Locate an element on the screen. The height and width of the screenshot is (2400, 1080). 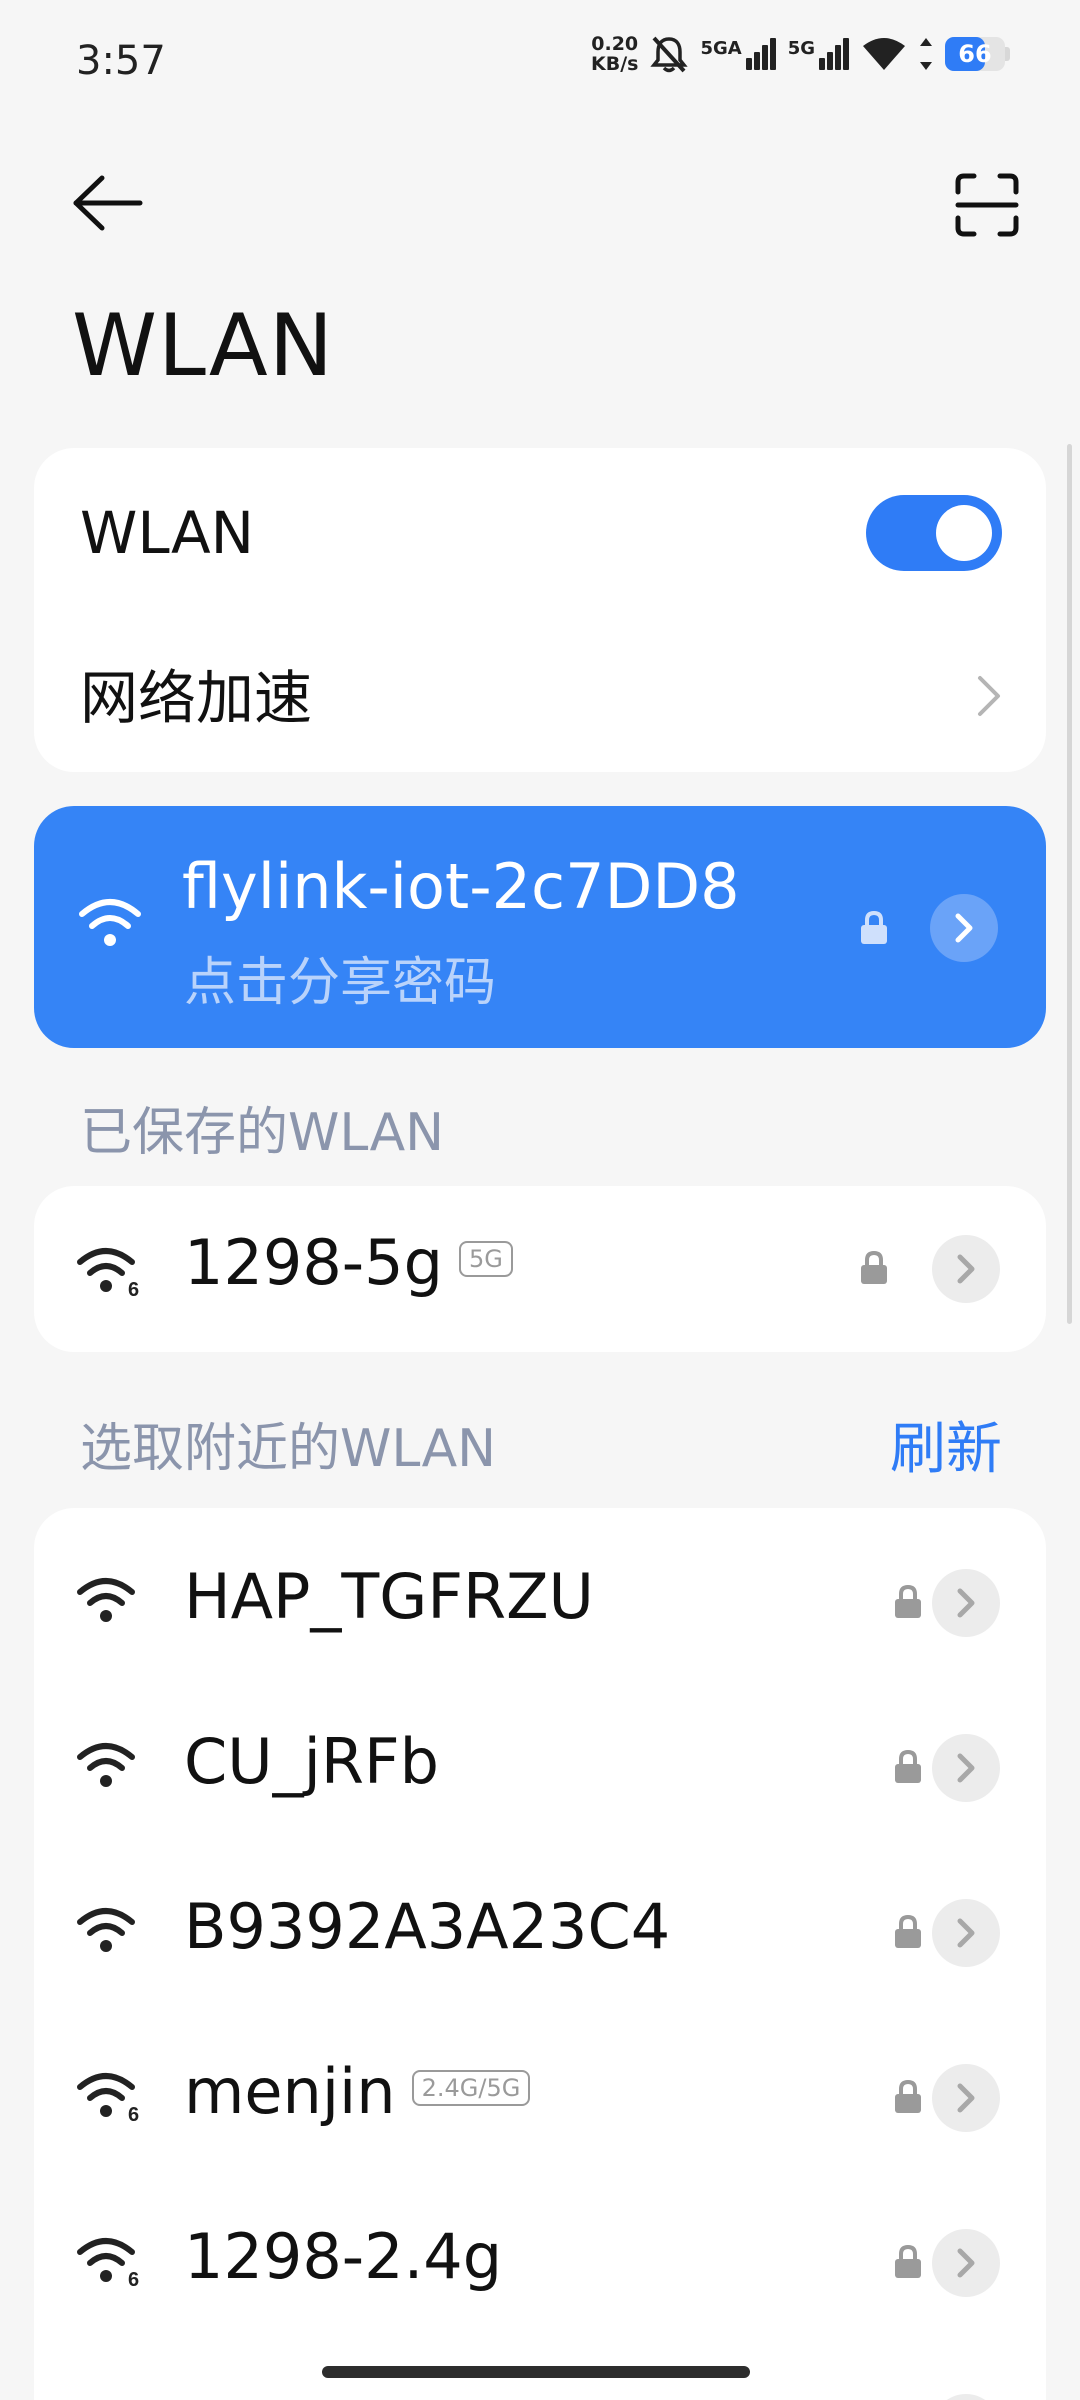
nearby-network-row: B9392A3A23C4 is located at coordinates (540, 1933).